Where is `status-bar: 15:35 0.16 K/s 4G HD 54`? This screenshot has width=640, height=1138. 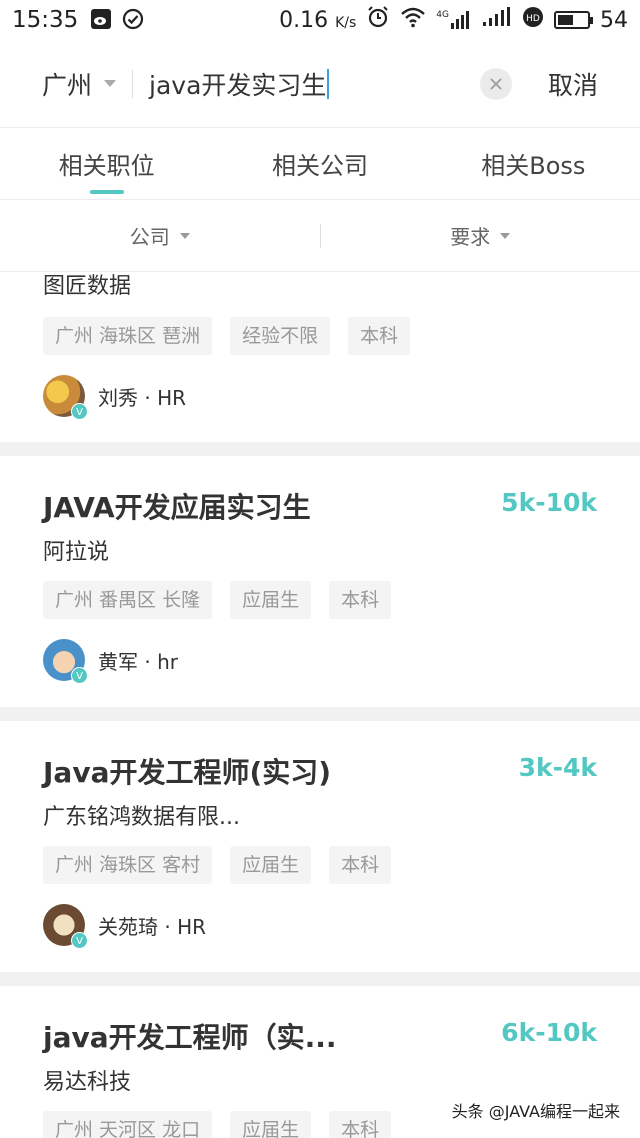
status-bar: 15:35 0.16 K/s 4G HD 54 is located at coordinates (320, 20).